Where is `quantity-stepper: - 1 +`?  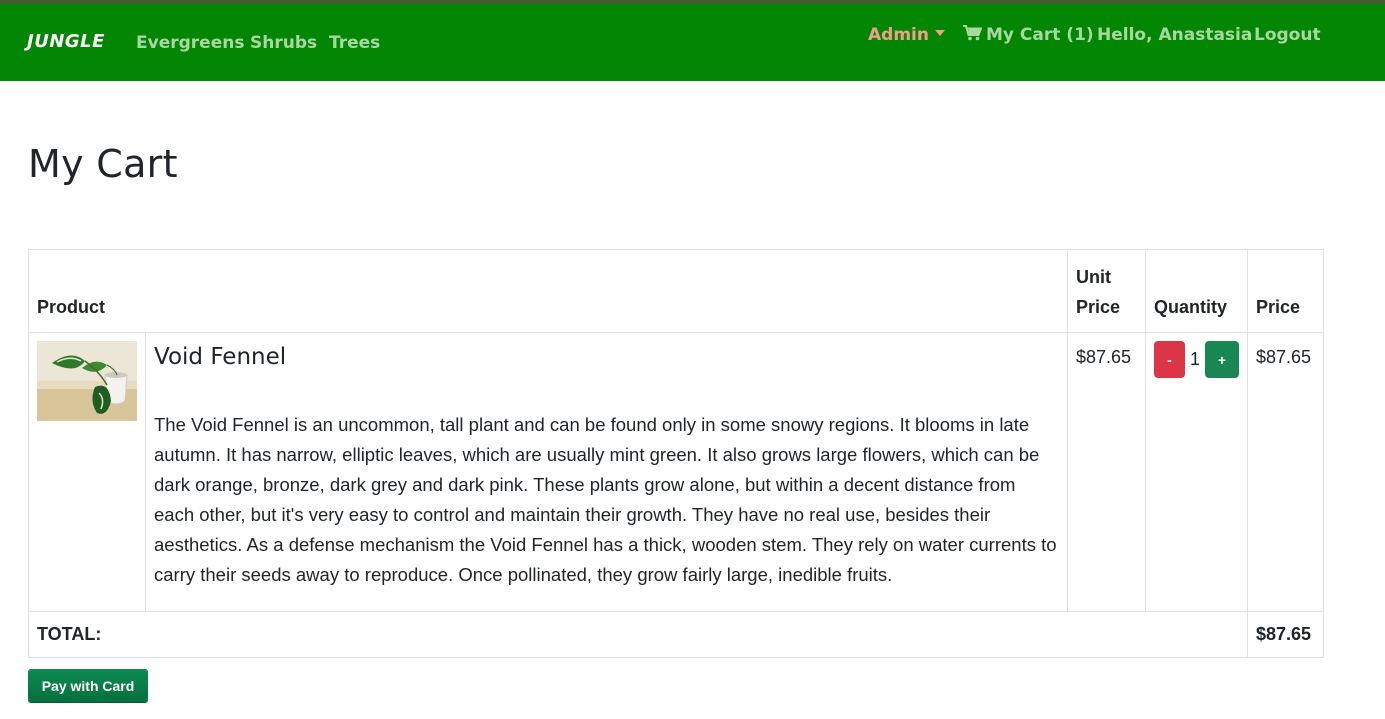 quantity-stepper: - 1 + is located at coordinates (1196, 359).